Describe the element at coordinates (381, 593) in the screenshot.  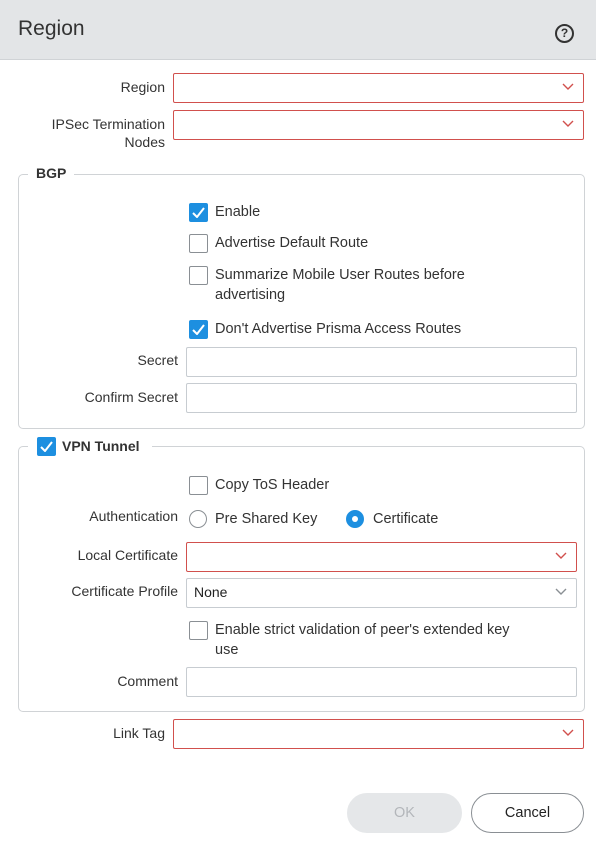
I see `certificate-profile-select: None` at that location.